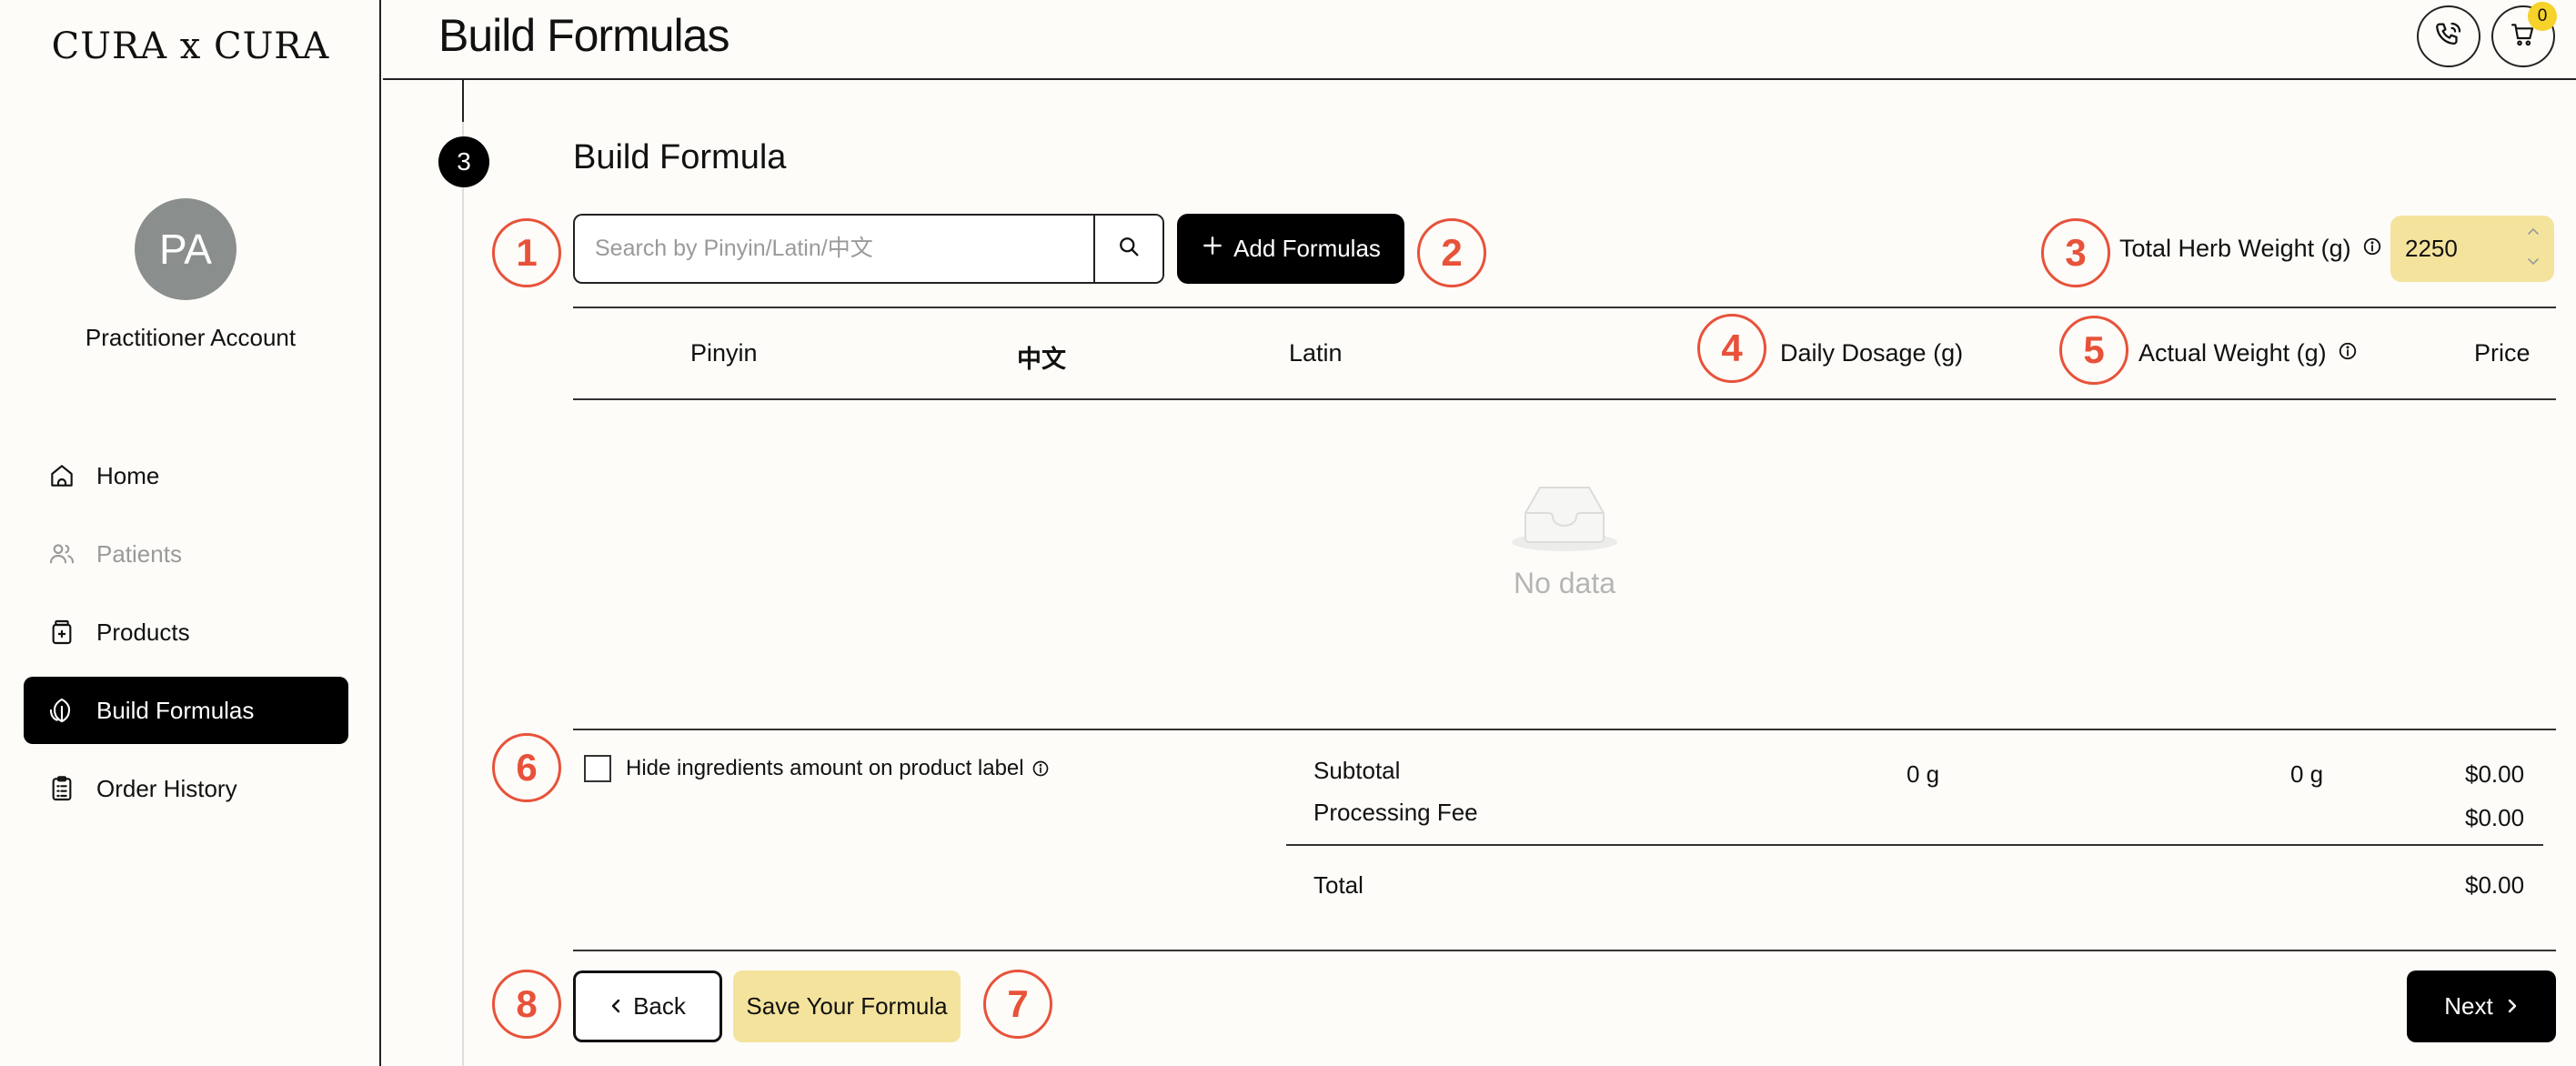  What do you see at coordinates (2495, 817) in the screenshot?
I see `processing-fee-price: $0.00` at bounding box center [2495, 817].